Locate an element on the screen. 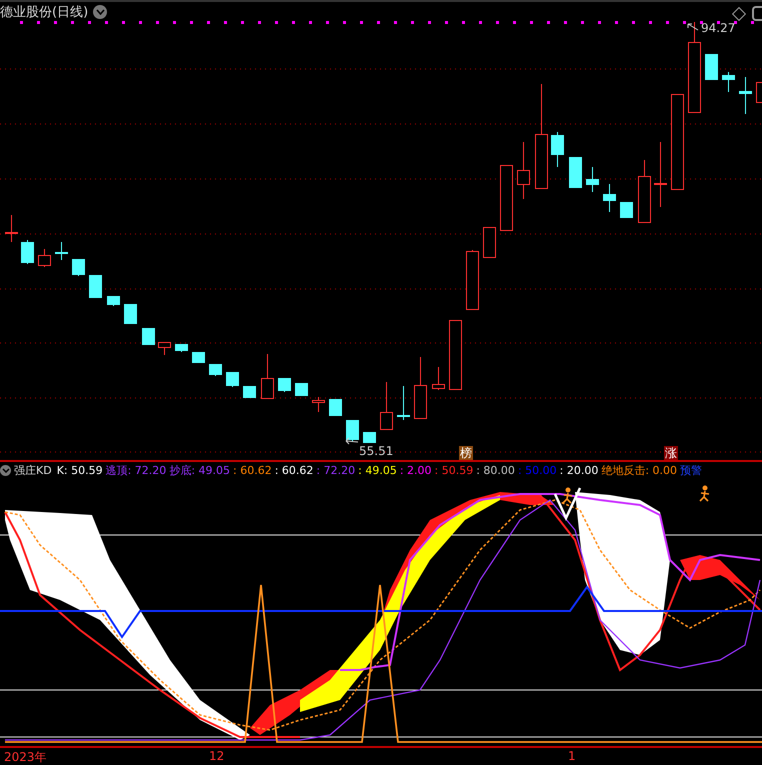 The width and height of the screenshot is (762, 765). low-price-label: 55.51 is located at coordinates (376, 451).